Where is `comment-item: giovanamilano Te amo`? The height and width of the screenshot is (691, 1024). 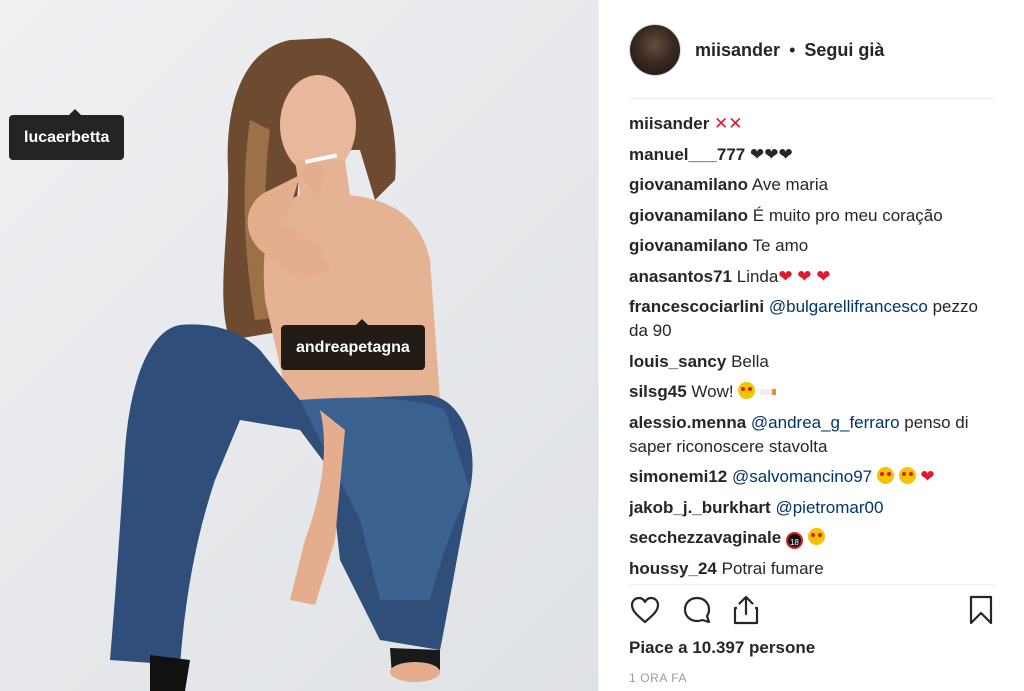 comment-item: giovanamilano Te amo is located at coordinates (814, 246).